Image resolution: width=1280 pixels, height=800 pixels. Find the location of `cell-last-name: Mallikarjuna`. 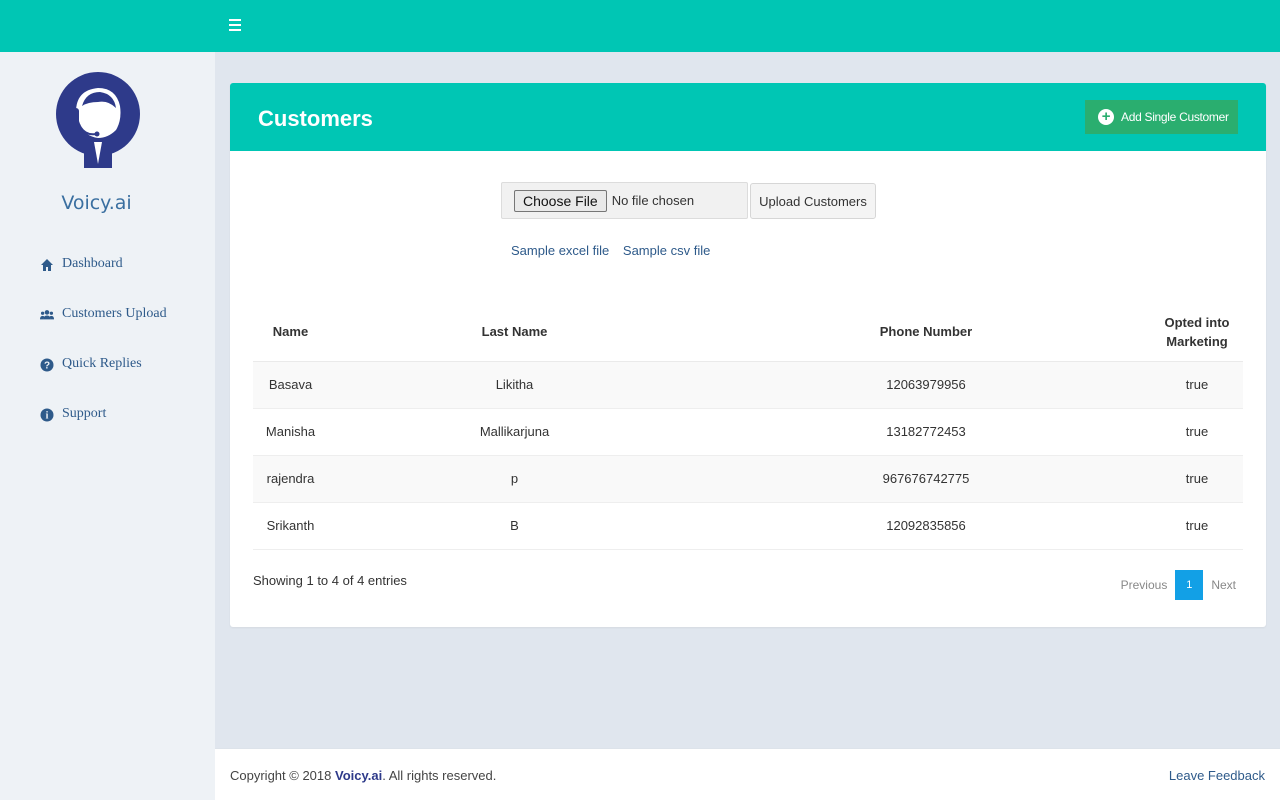

cell-last-name: Mallikarjuna is located at coordinates (514, 432).